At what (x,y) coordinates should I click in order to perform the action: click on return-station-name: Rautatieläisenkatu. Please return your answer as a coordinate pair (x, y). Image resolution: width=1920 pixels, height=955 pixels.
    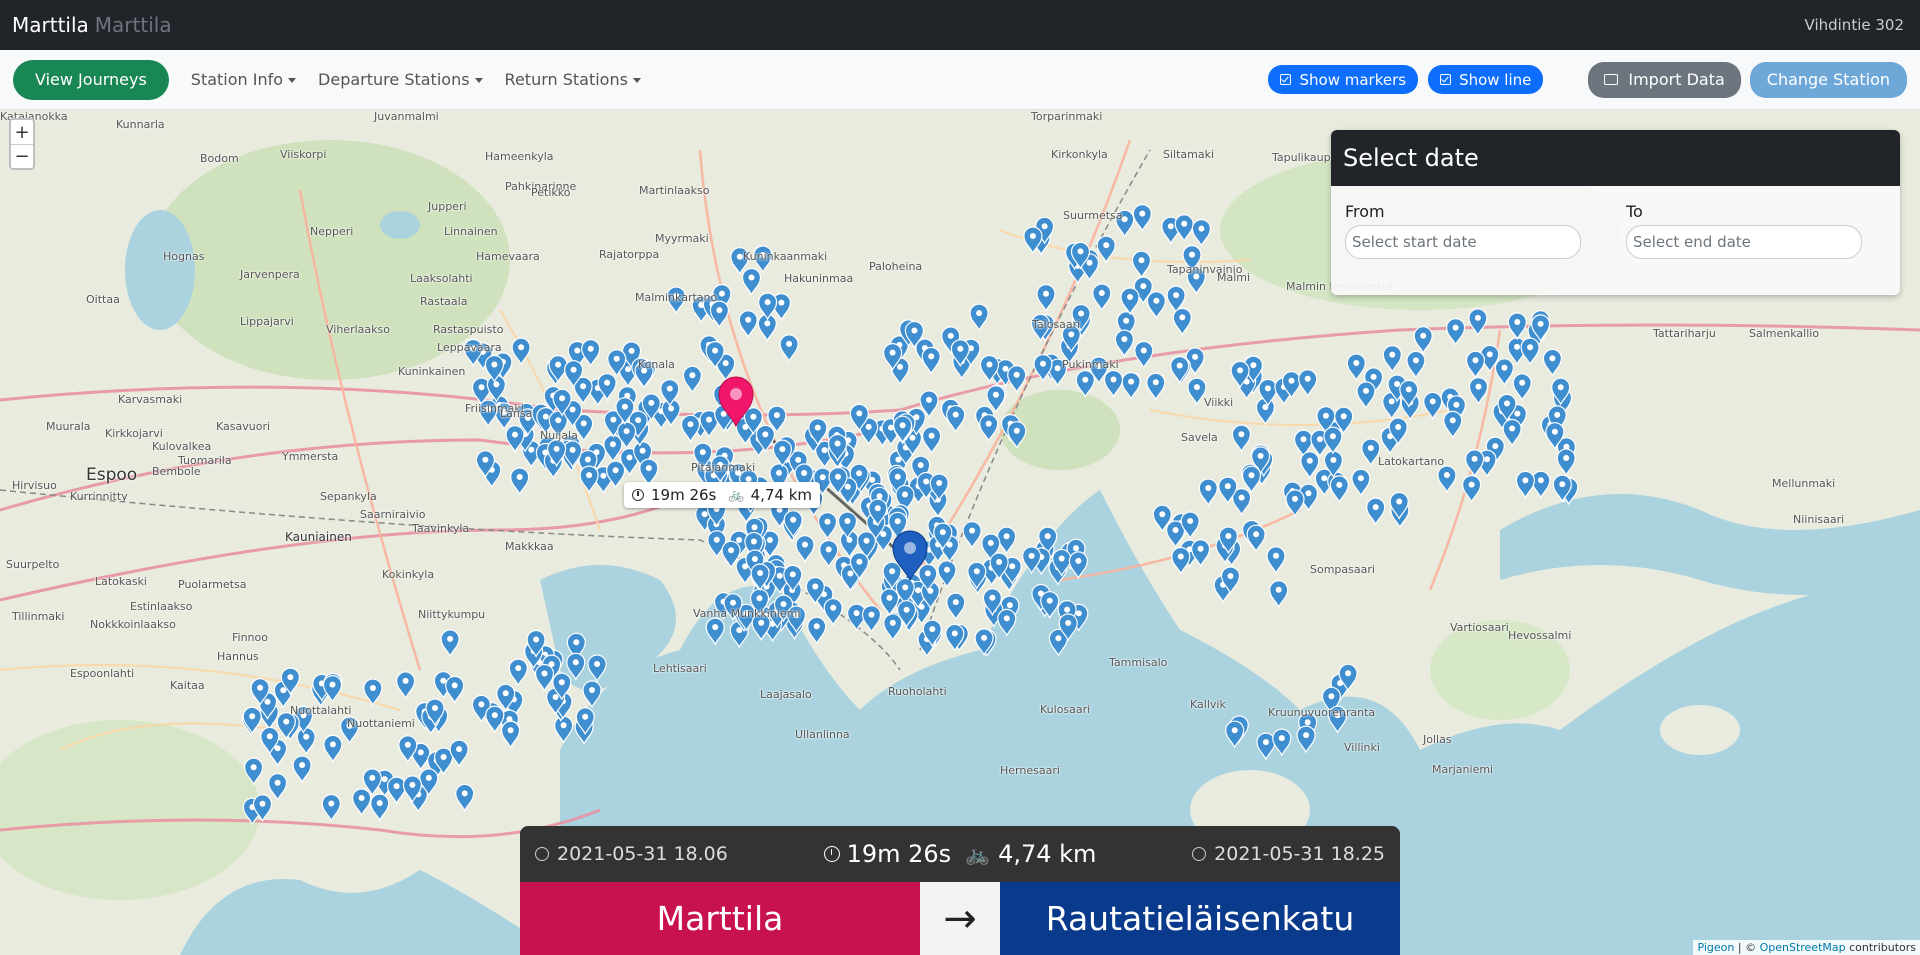
    Looking at the image, I should click on (1200, 918).